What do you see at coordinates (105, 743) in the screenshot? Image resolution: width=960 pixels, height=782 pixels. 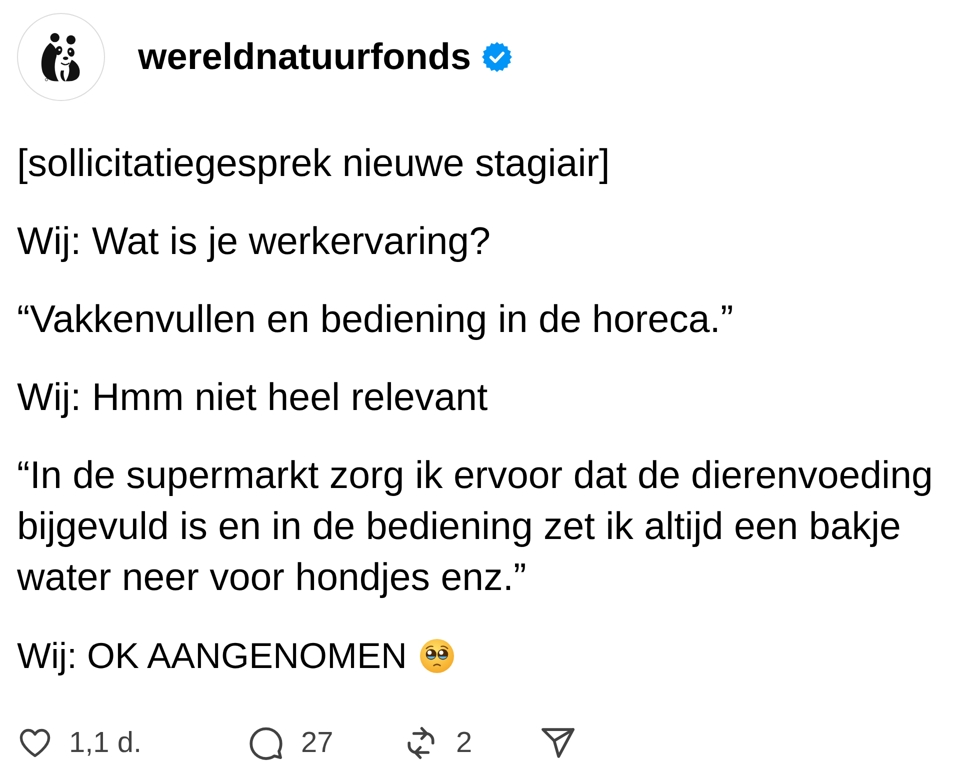 I see `action-count: 1,1 d.` at bounding box center [105, 743].